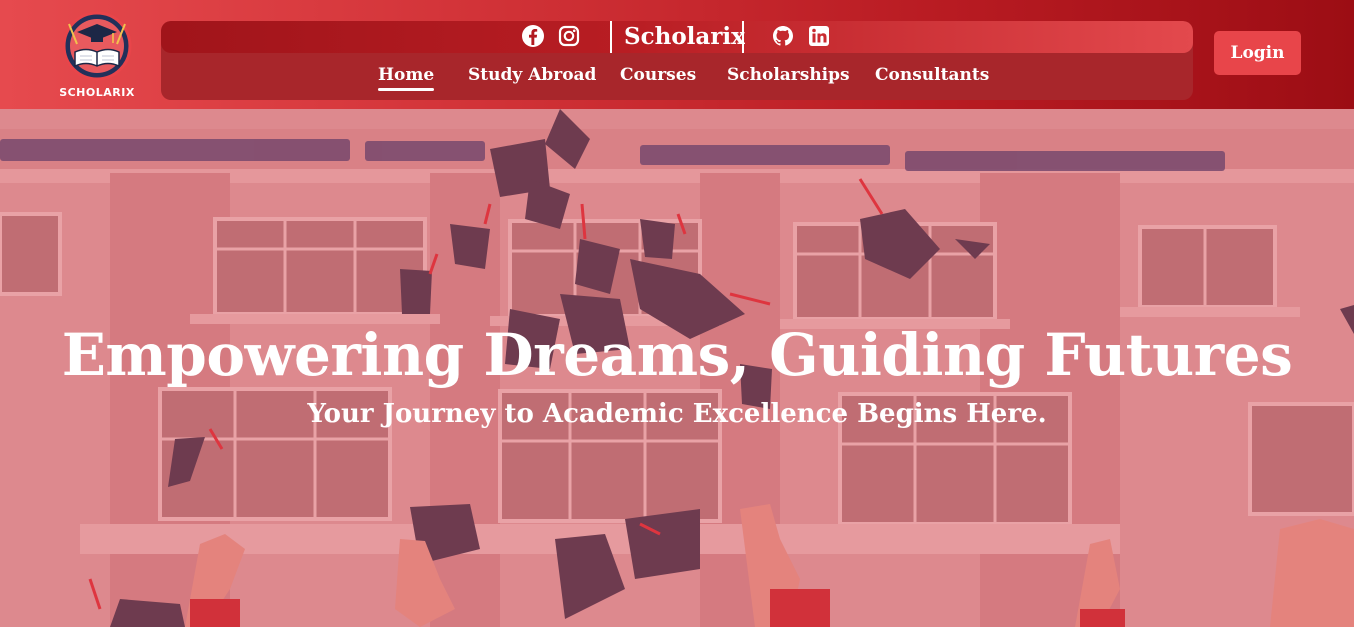  I want to click on nav-item-home: Home, so click(406, 78).